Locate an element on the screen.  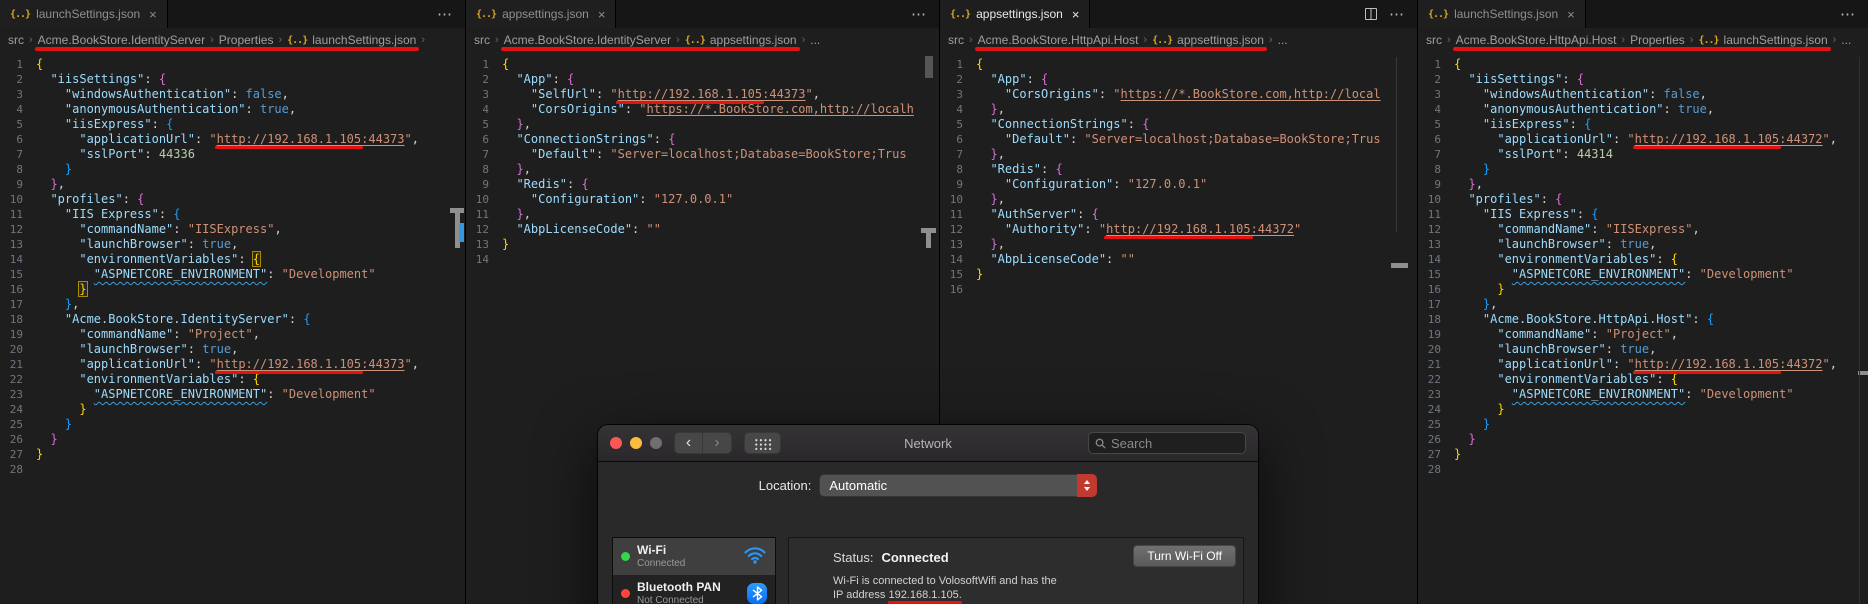
line-number: 12 is located at coordinates (16, 229).